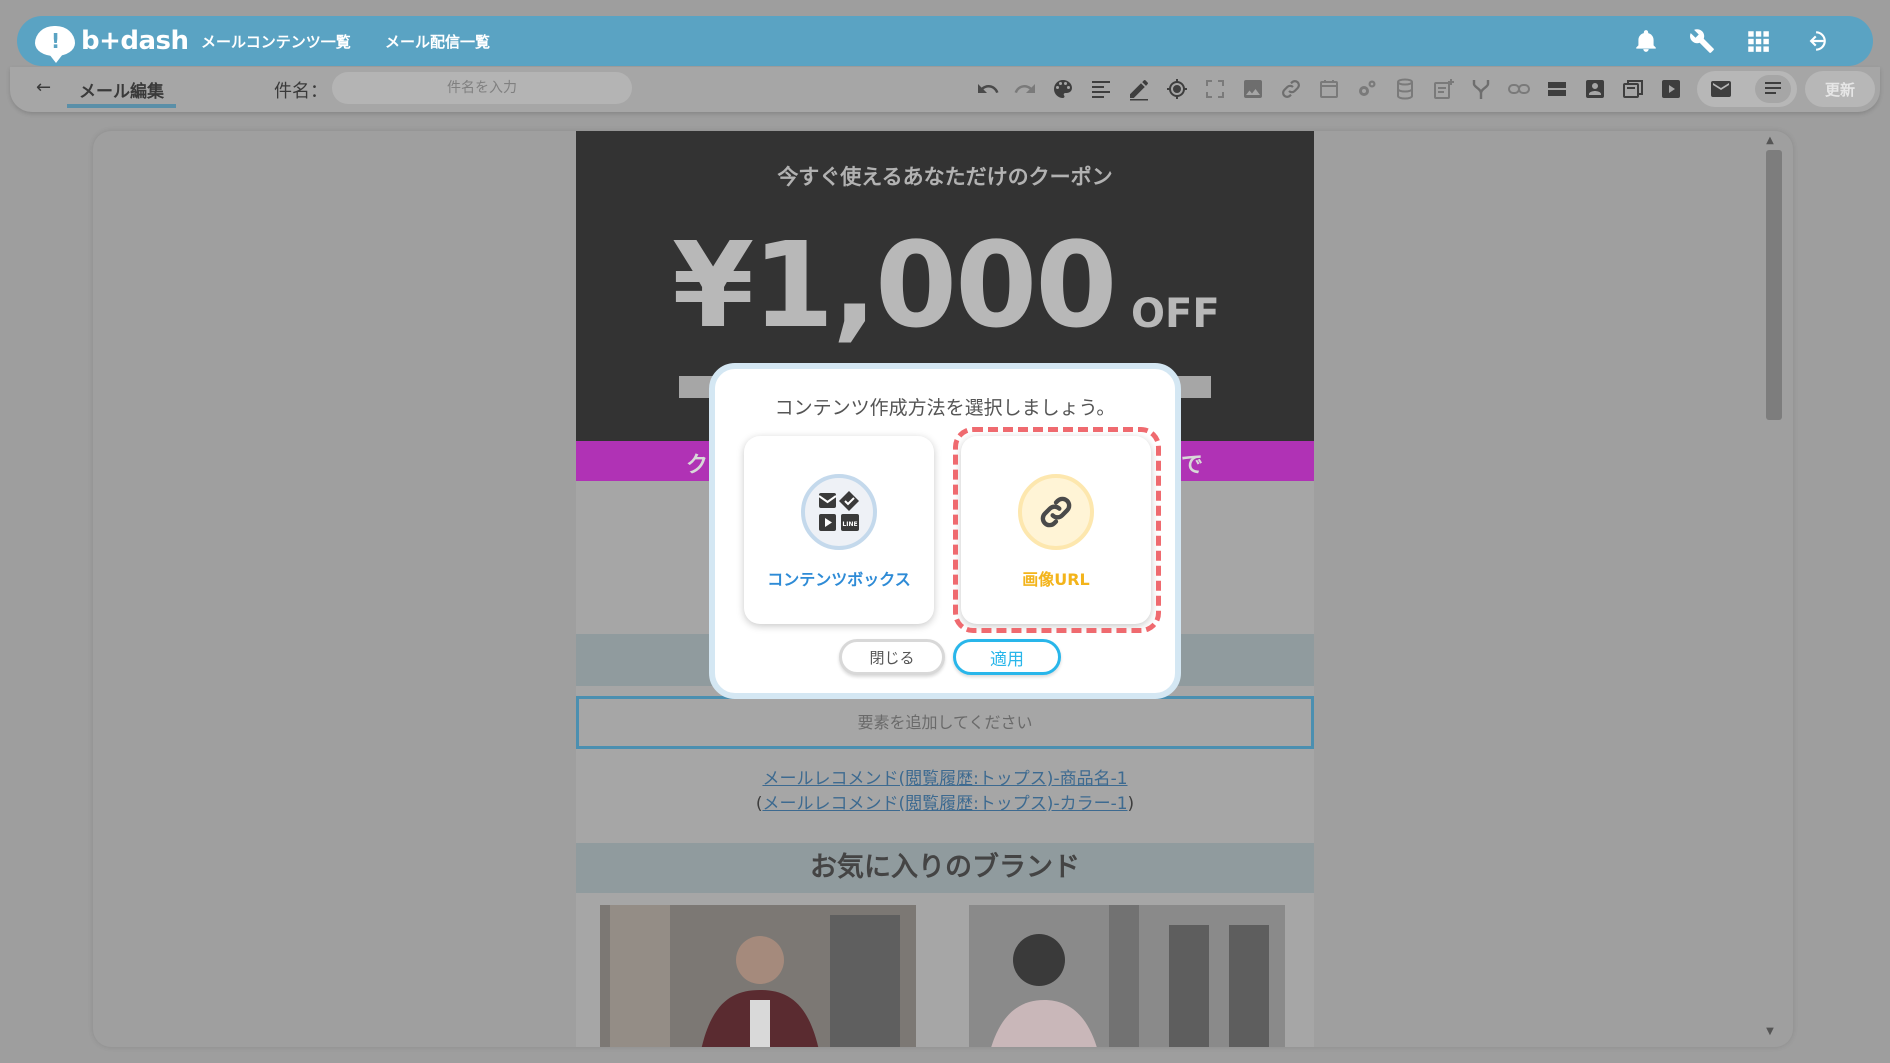 This screenshot has width=1890, height=1063. I want to click on svg-text: LINE, so click(849, 524).